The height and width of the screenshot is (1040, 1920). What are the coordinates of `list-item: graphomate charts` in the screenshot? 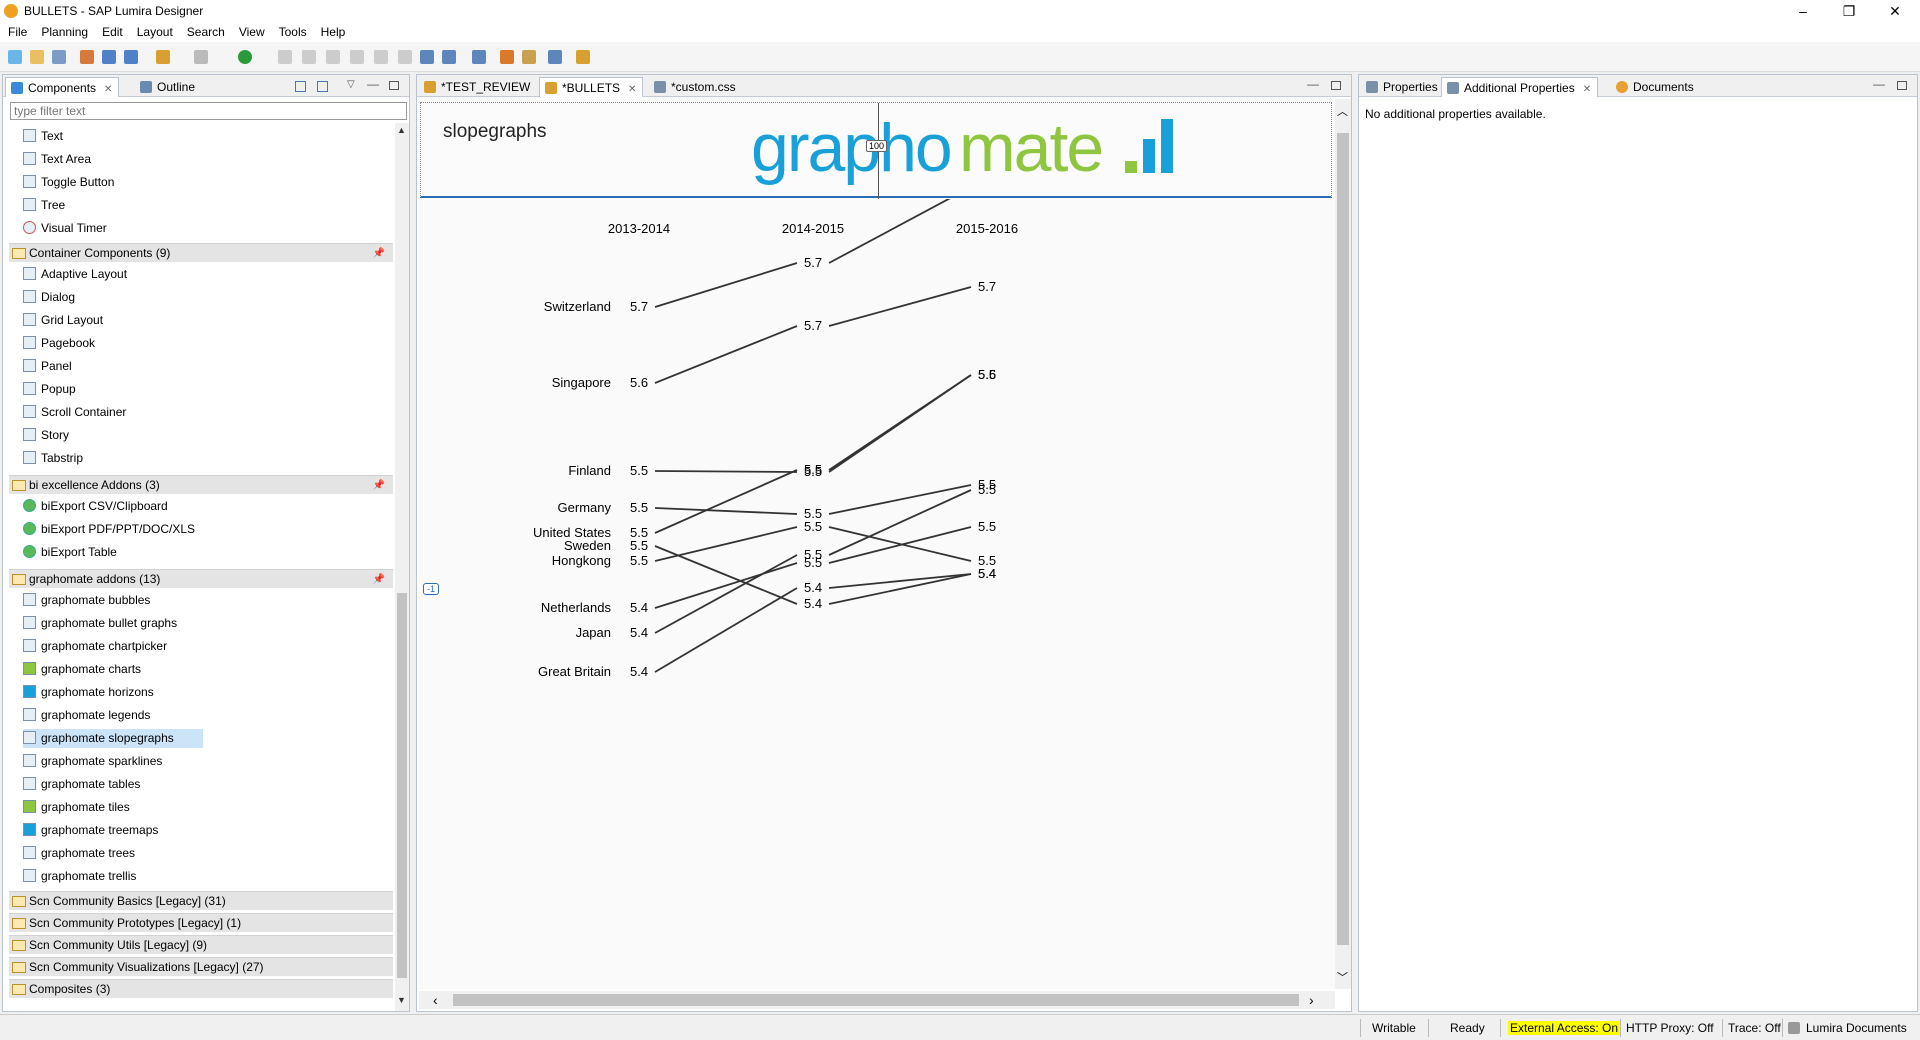 It's located at (82, 669).